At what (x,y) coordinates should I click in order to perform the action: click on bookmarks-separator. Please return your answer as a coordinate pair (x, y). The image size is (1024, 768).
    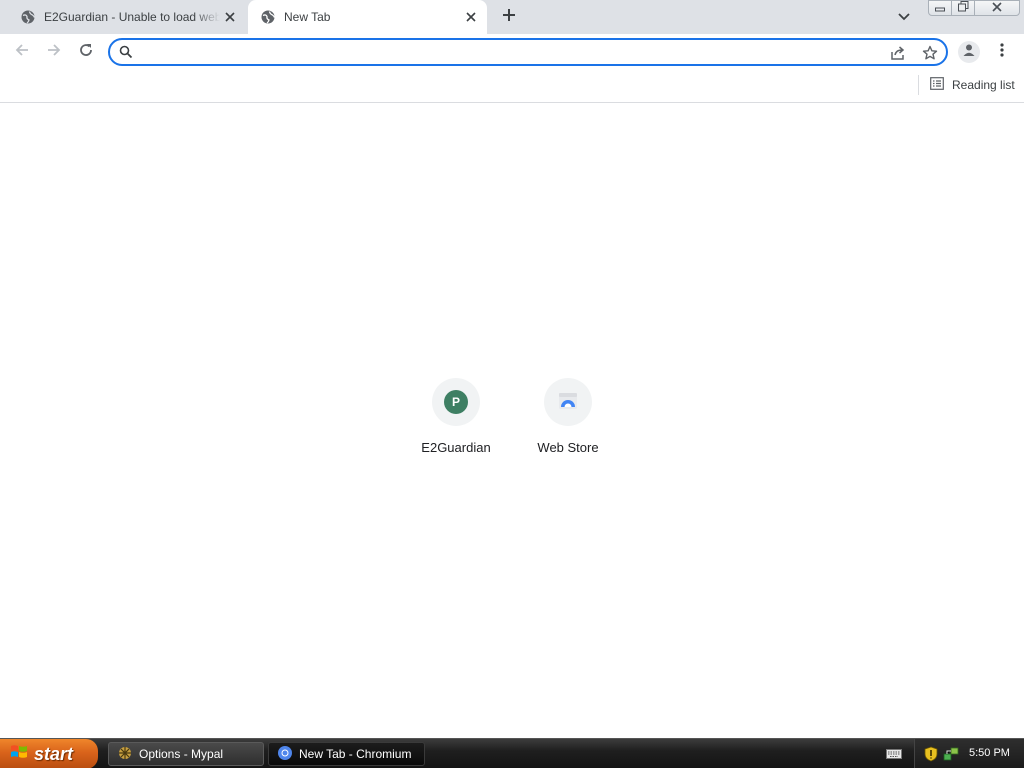
    Looking at the image, I should click on (918, 85).